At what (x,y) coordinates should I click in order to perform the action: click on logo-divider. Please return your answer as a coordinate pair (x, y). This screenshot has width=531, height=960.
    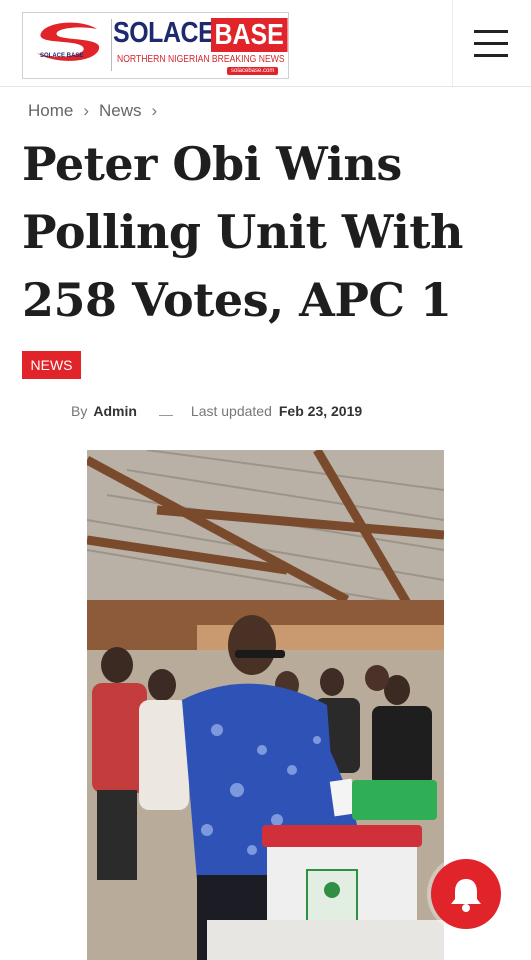
    Looking at the image, I should click on (111, 45).